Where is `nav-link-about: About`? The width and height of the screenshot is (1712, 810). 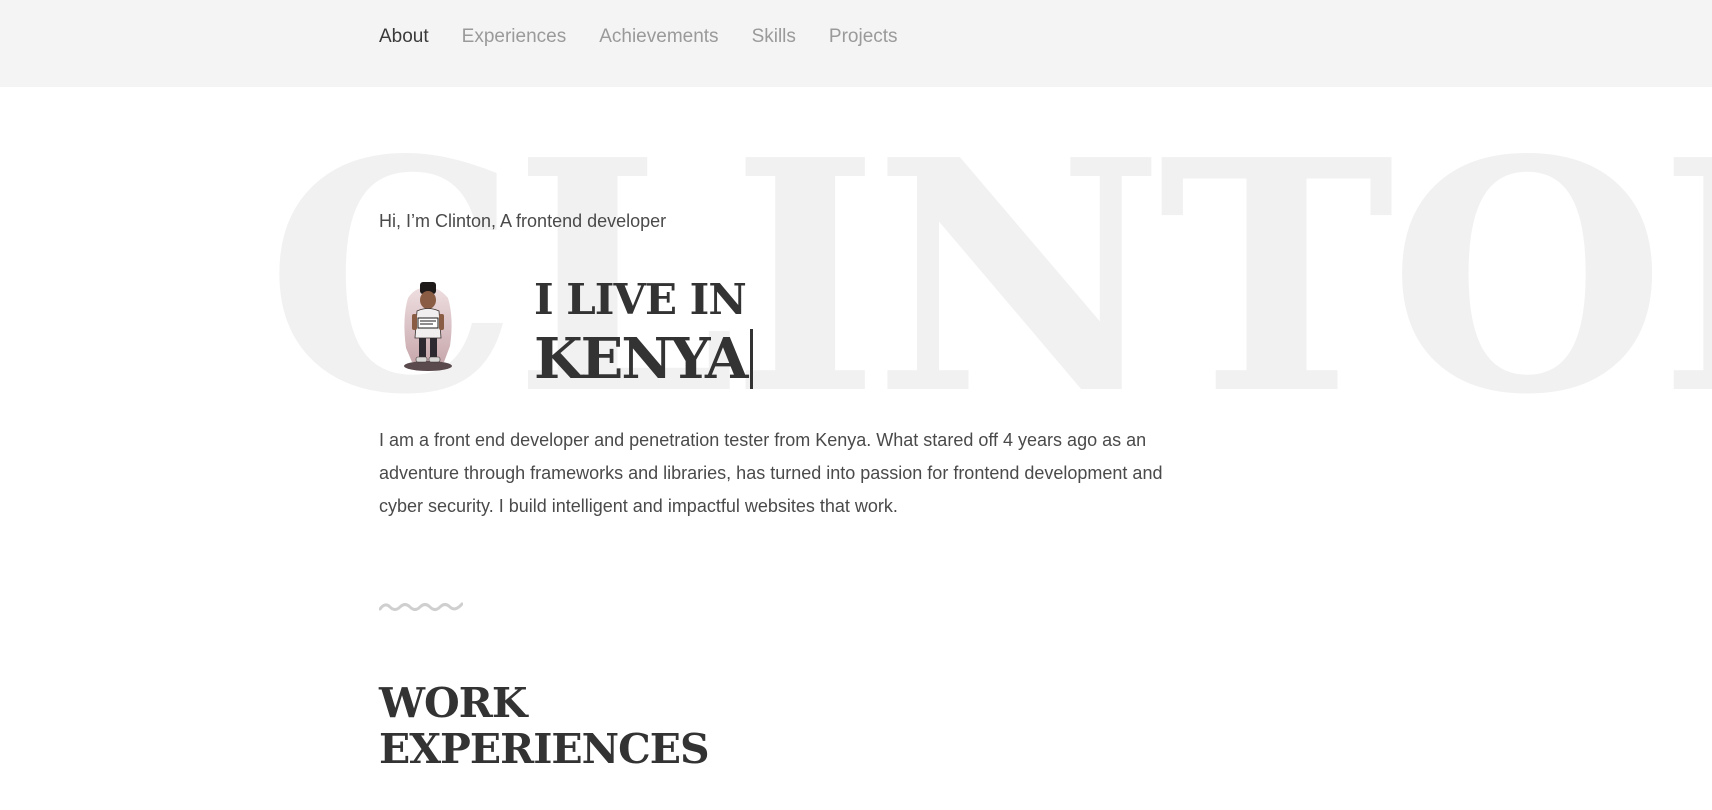
nav-link-about: About is located at coordinates (404, 37).